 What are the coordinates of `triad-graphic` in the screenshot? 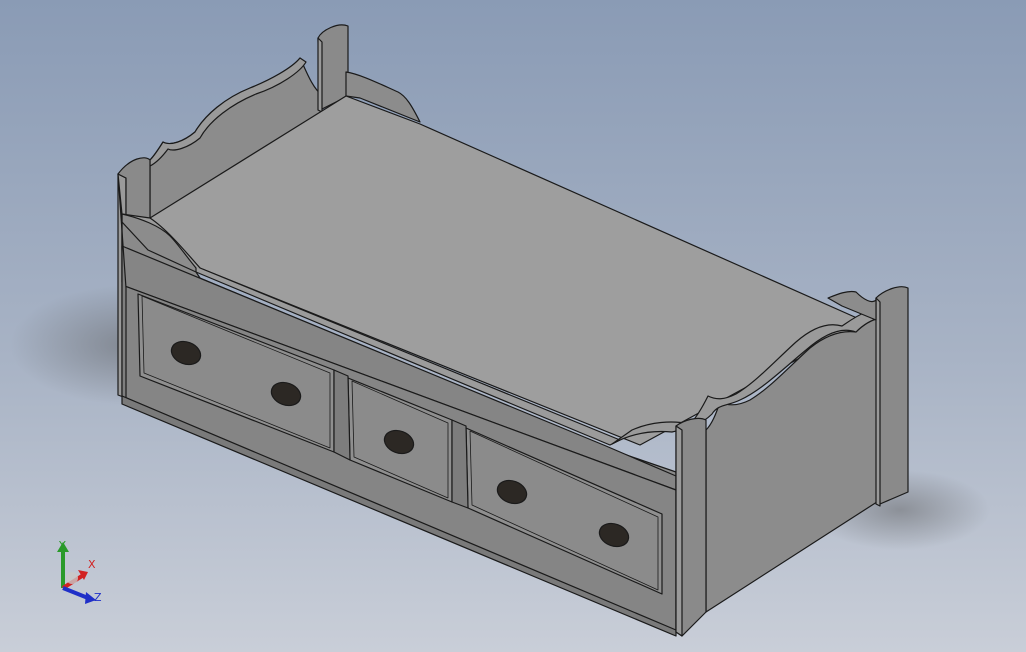 It's located at (76, 573).